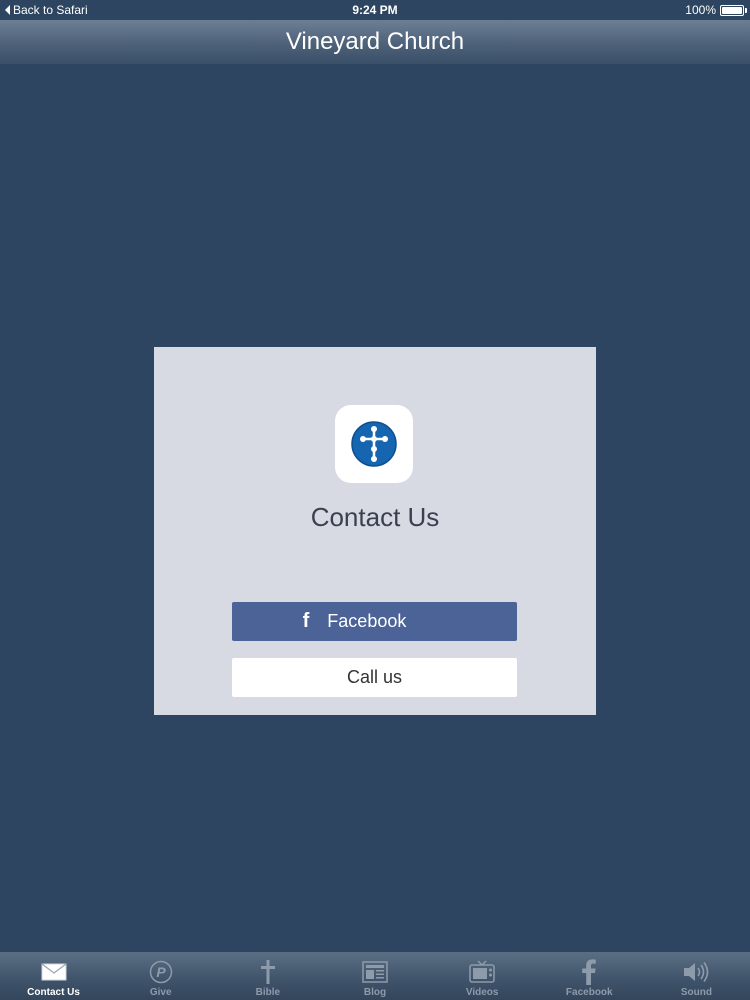  I want to click on tab-label: Blog, so click(375, 992).